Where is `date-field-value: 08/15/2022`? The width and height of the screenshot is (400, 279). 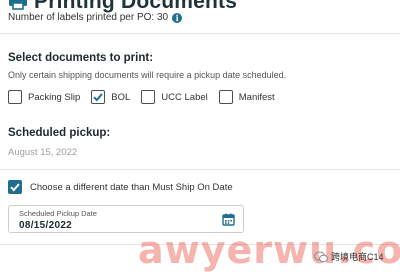
date-field-value: 08/15/2022 is located at coordinates (45, 225).